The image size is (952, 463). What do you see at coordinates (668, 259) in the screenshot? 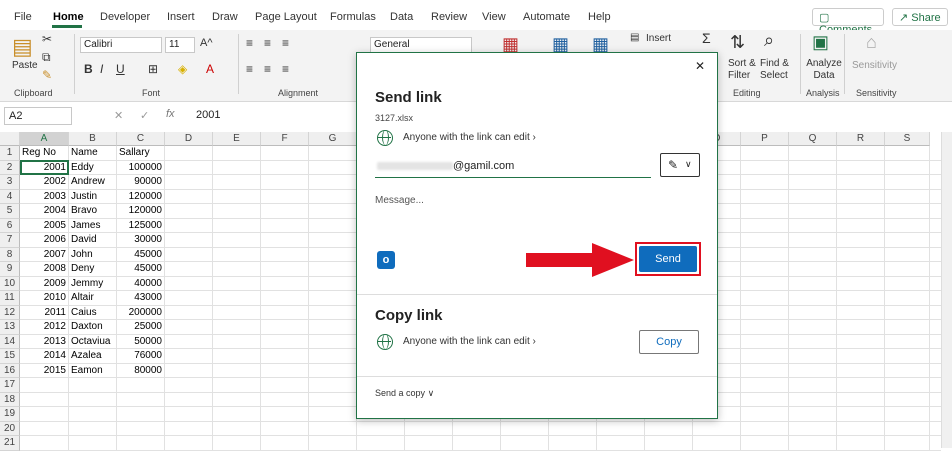
I see `send-button: Send` at bounding box center [668, 259].